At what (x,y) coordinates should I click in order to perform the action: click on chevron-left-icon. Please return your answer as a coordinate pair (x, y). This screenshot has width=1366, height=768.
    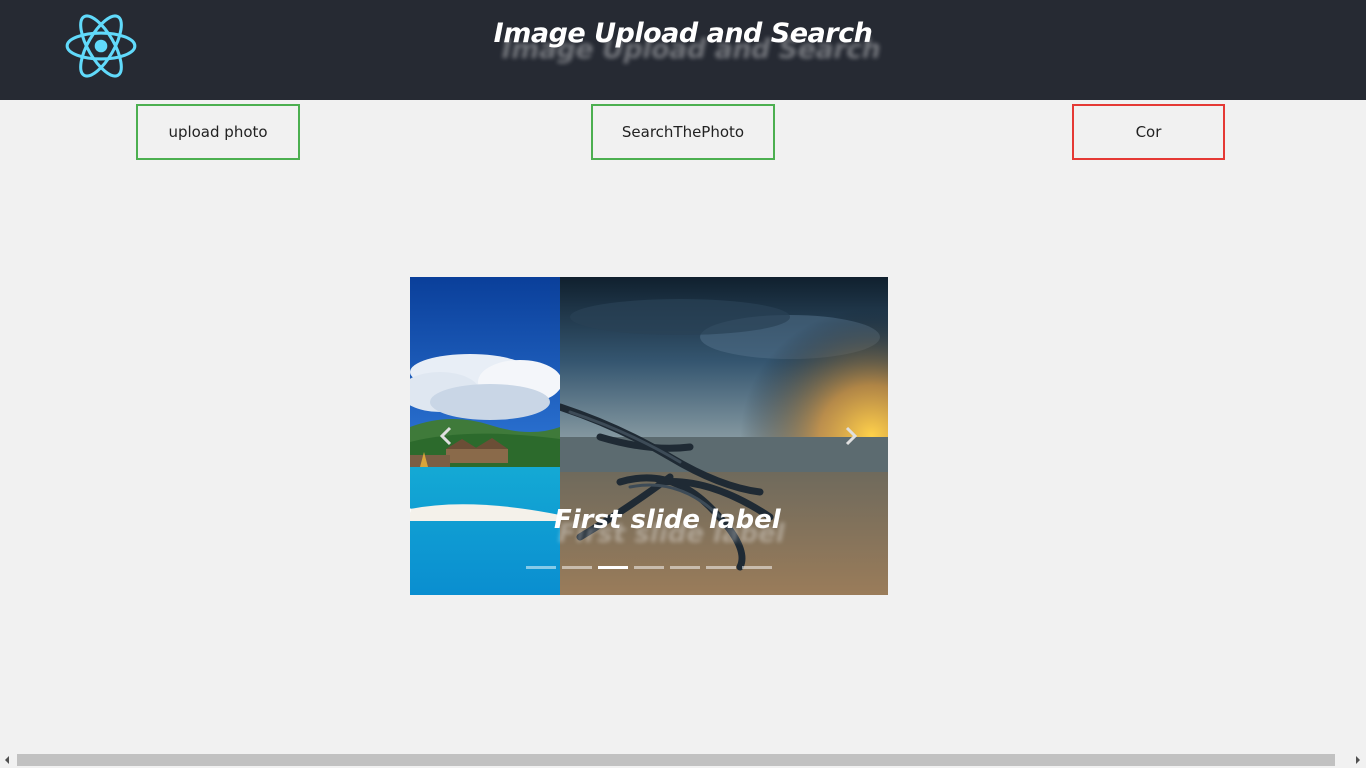
    Looking at the image, I should click on (445, 436).